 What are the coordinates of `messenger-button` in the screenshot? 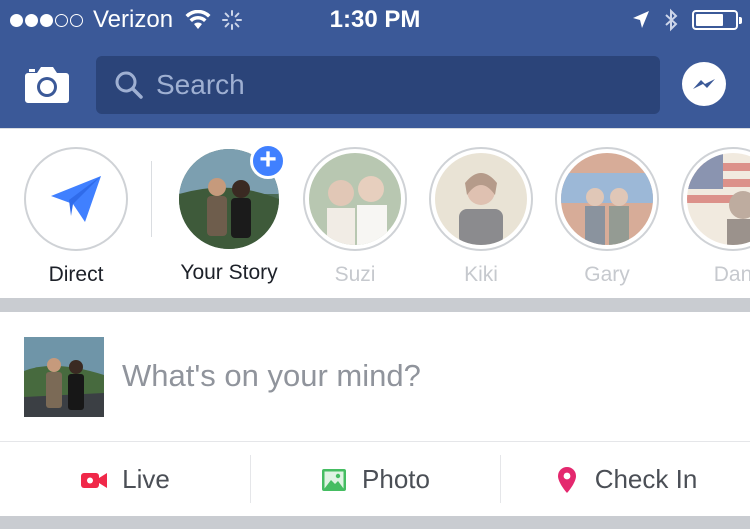 It's located at (704, 84).